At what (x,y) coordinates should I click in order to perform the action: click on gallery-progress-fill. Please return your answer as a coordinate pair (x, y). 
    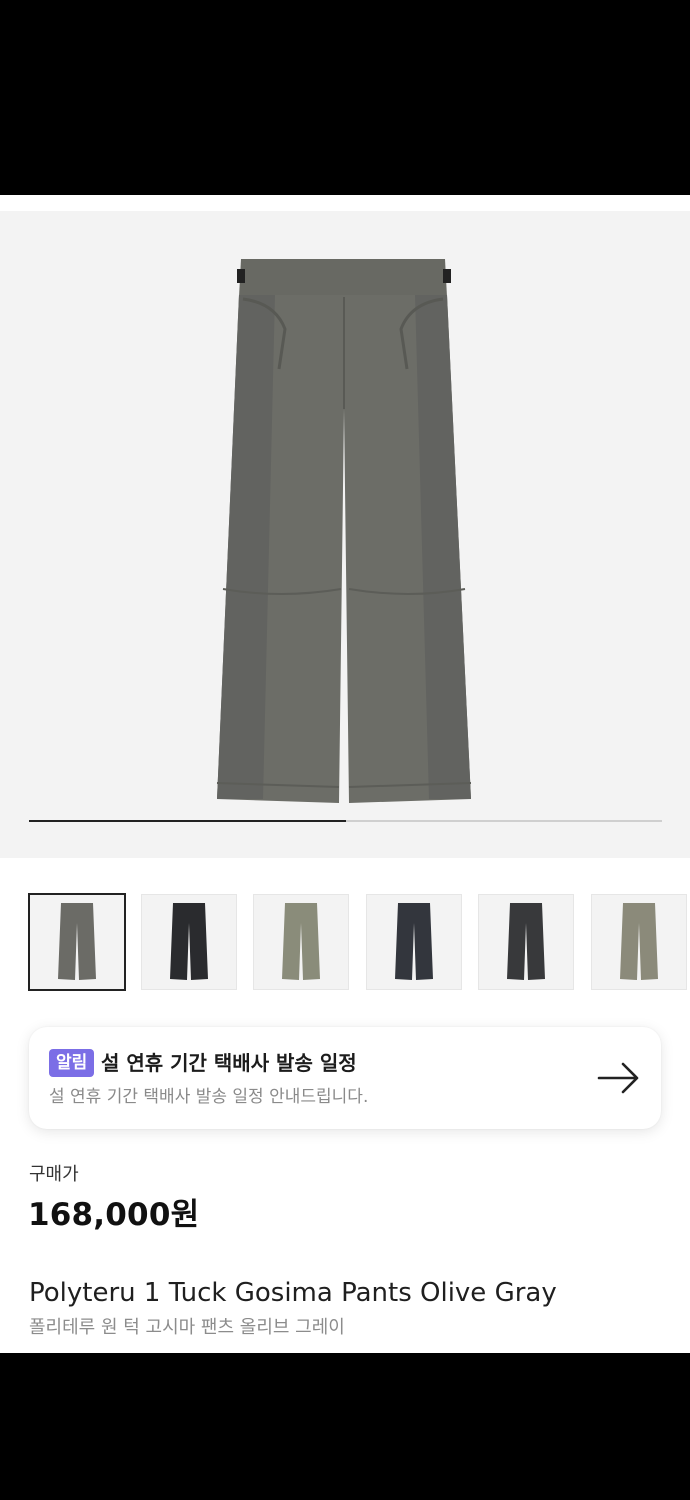
    Looking at the image, I should click on (187, 821).